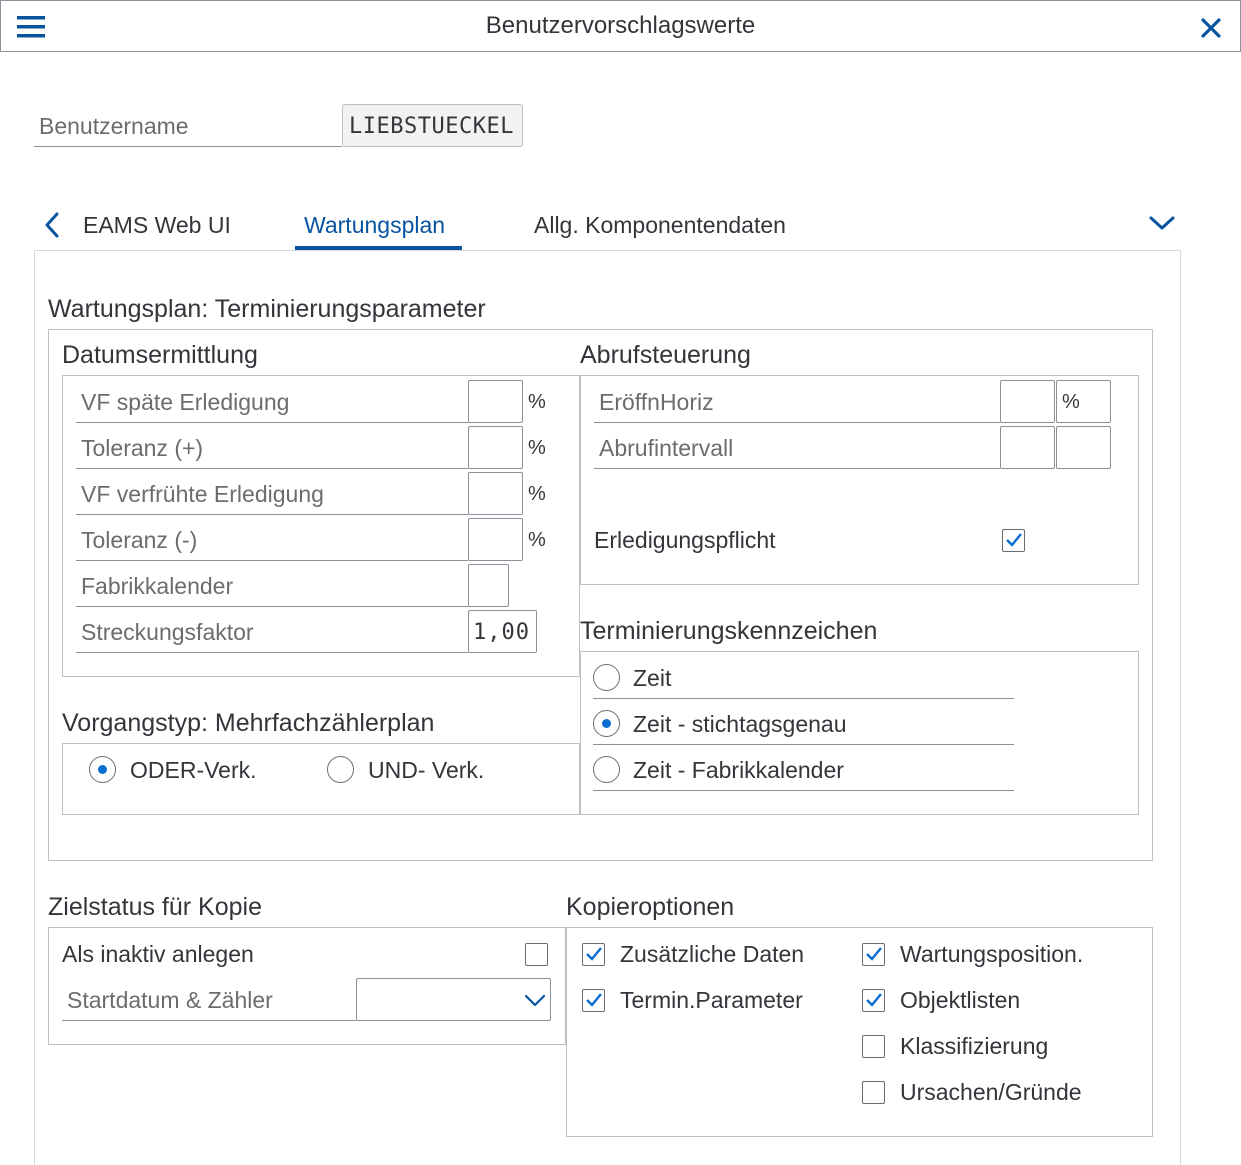 The image size is (1241, 1165). What do you see at coordinates (797, 468) in the screenshot?
I see `abrufintervall-underline` at bounding box center [797, 468].